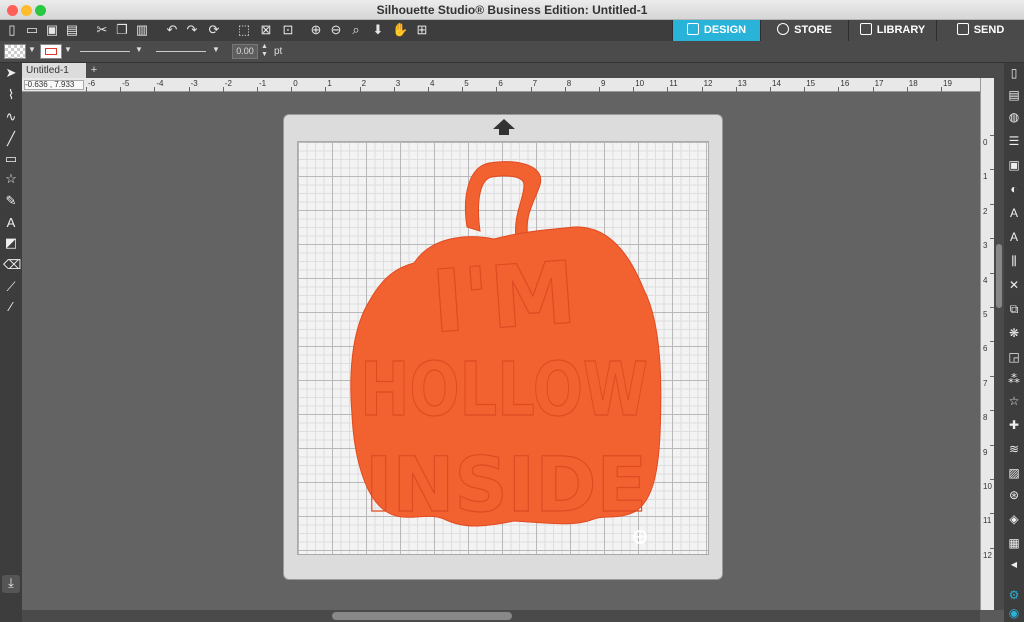  What do you see at coordinates (1014, 95) in the screenshot?
I see `design-page-icon: ▤` at bounding box center [1014, 95].